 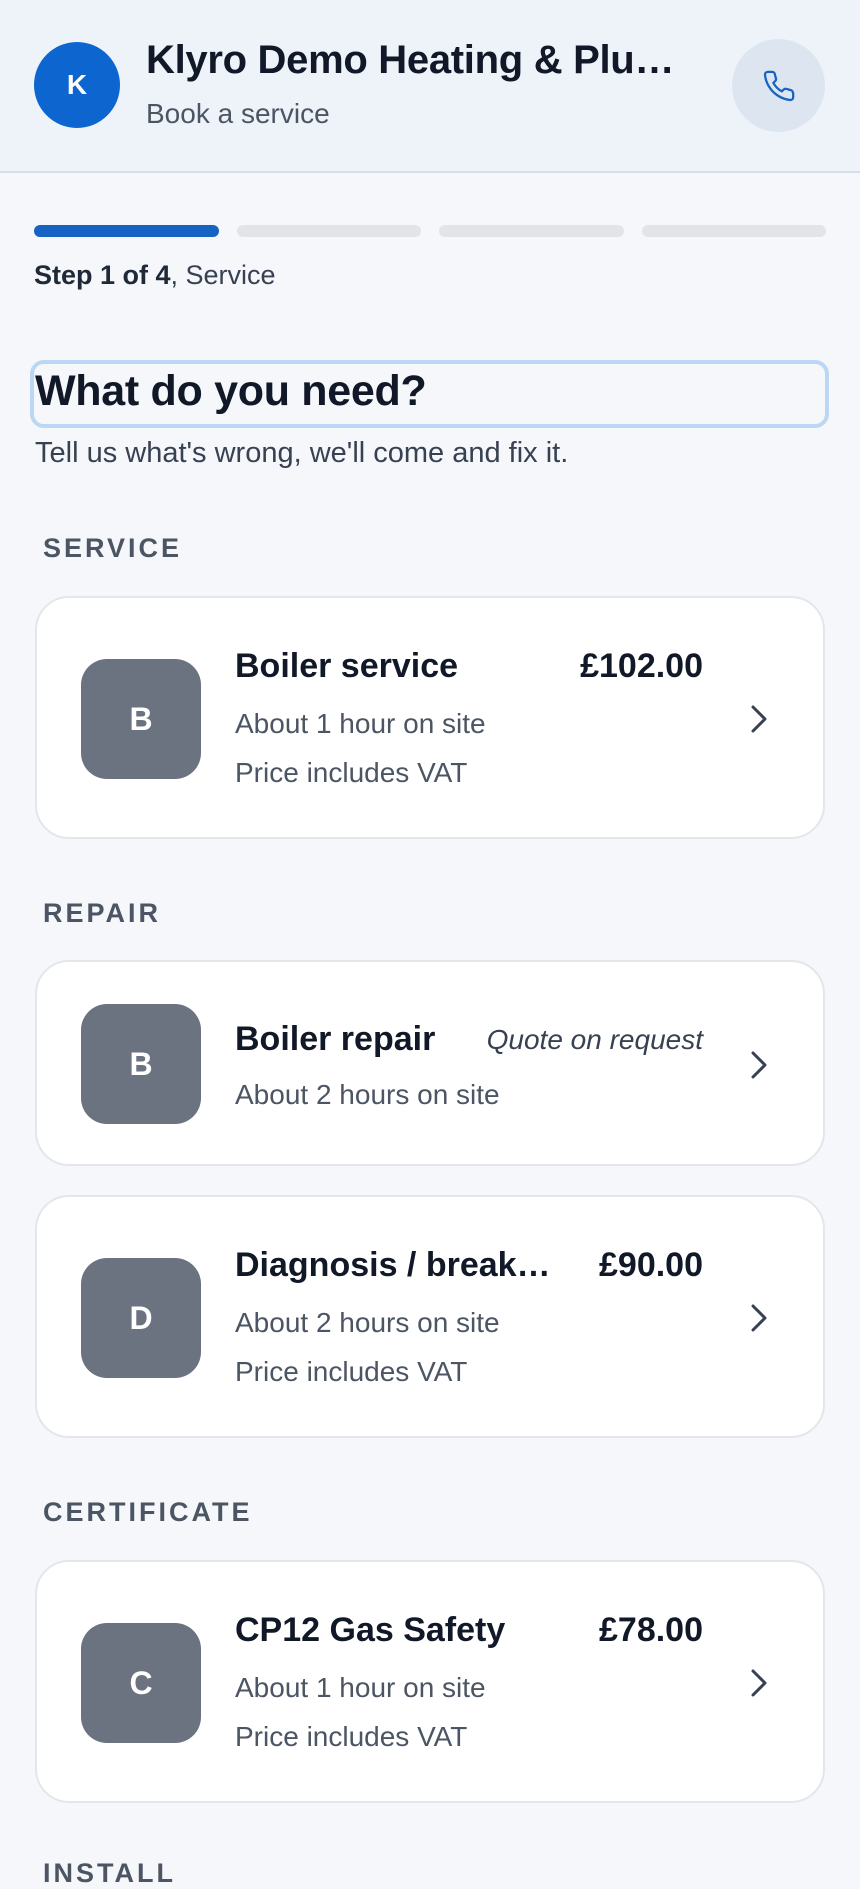 What do you see at coordinates (231, 391) in the screenshot?
I see `page-title: What do you need?` at bounding box center [231, 391].